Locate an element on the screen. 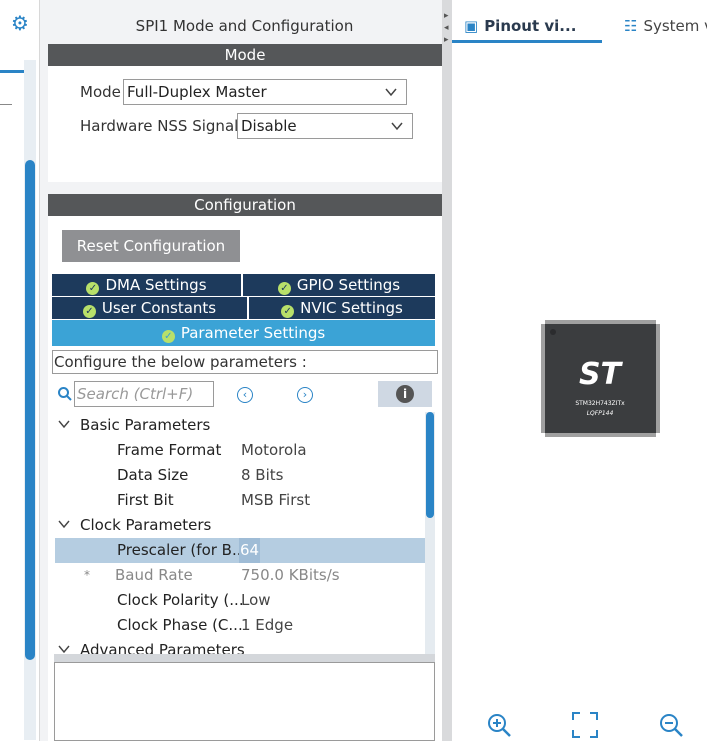 Image resolution: width=707 pixels, height=745 pixels. param-value: 1 Edge is located at coordinates (267, 625).